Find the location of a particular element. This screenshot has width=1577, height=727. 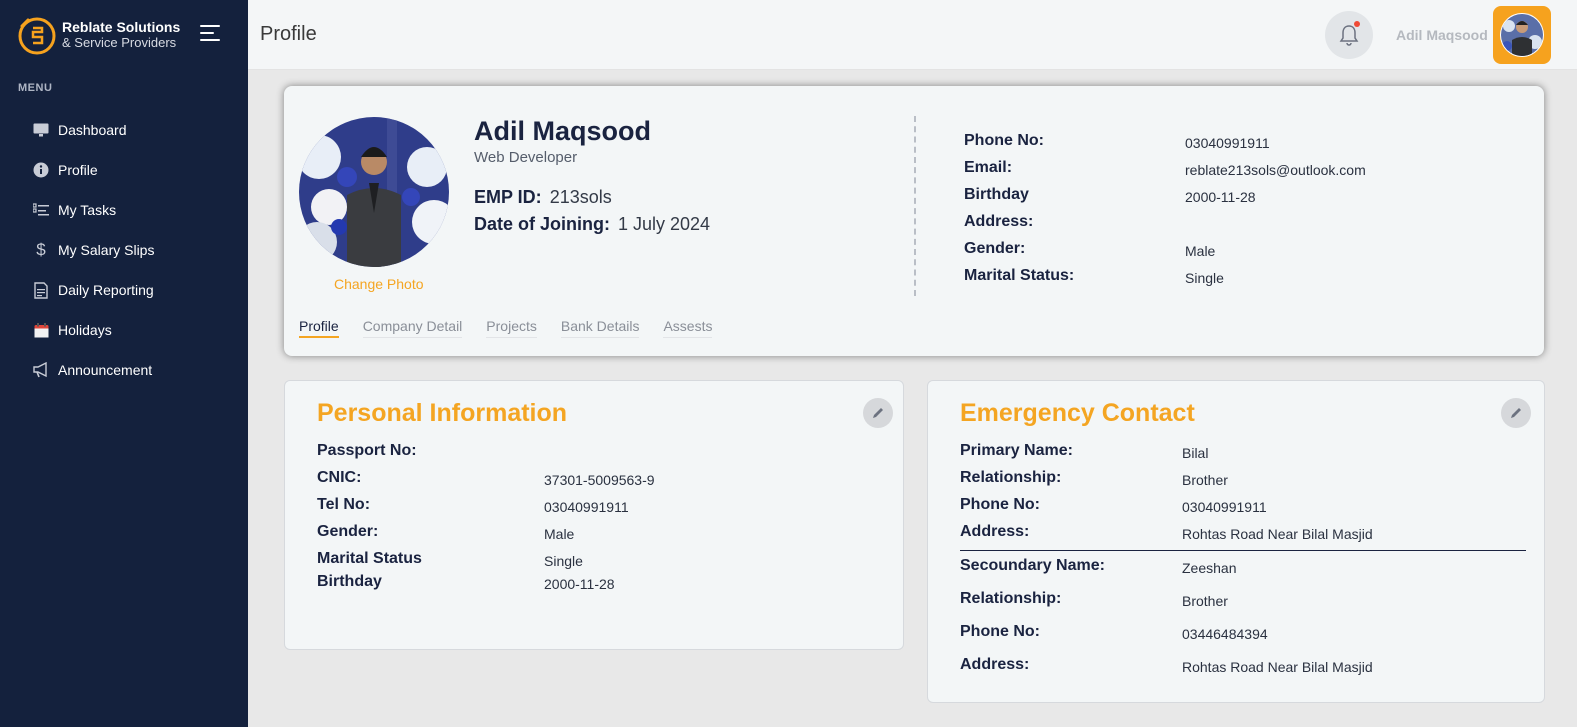

field-label: Passport No: is located at coordinates (367, 450).